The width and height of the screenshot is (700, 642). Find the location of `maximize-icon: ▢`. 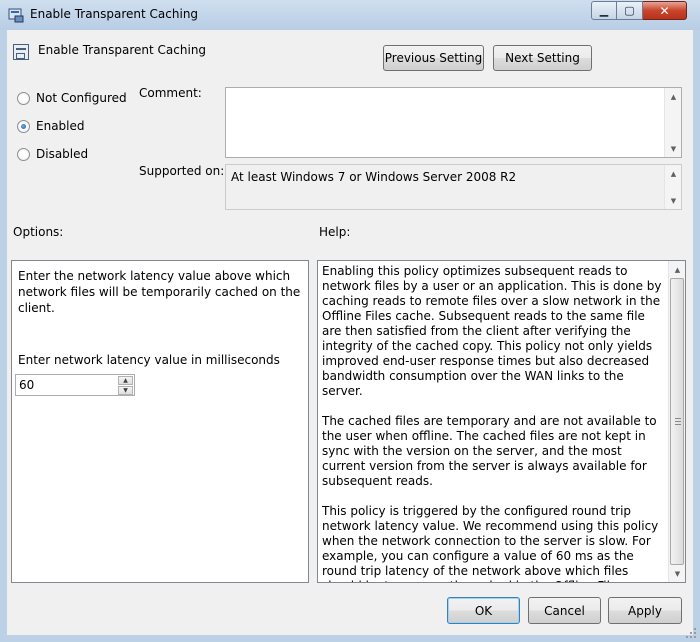

maximize-icon: ▢ is located at coordinates (629, 10).